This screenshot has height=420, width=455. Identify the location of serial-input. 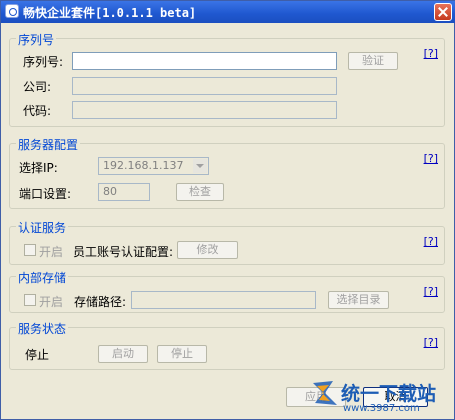
(204, 61).